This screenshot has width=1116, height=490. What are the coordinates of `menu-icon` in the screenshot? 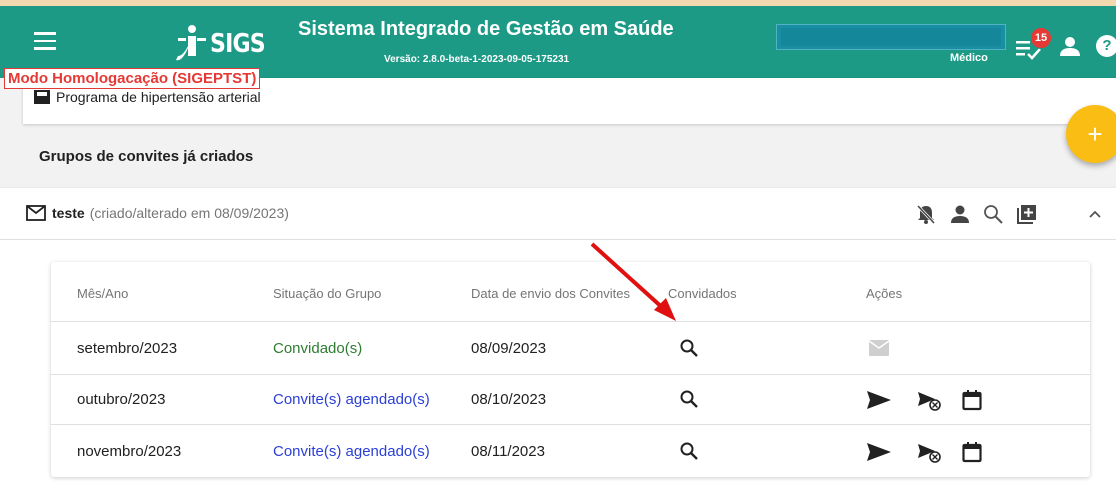 It's located at (45, 42).